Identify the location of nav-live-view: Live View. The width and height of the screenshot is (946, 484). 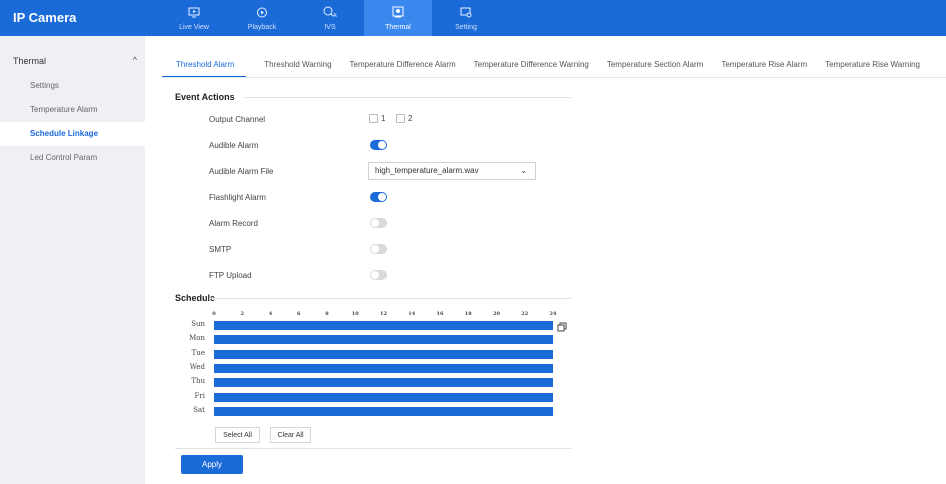
(194, 18).